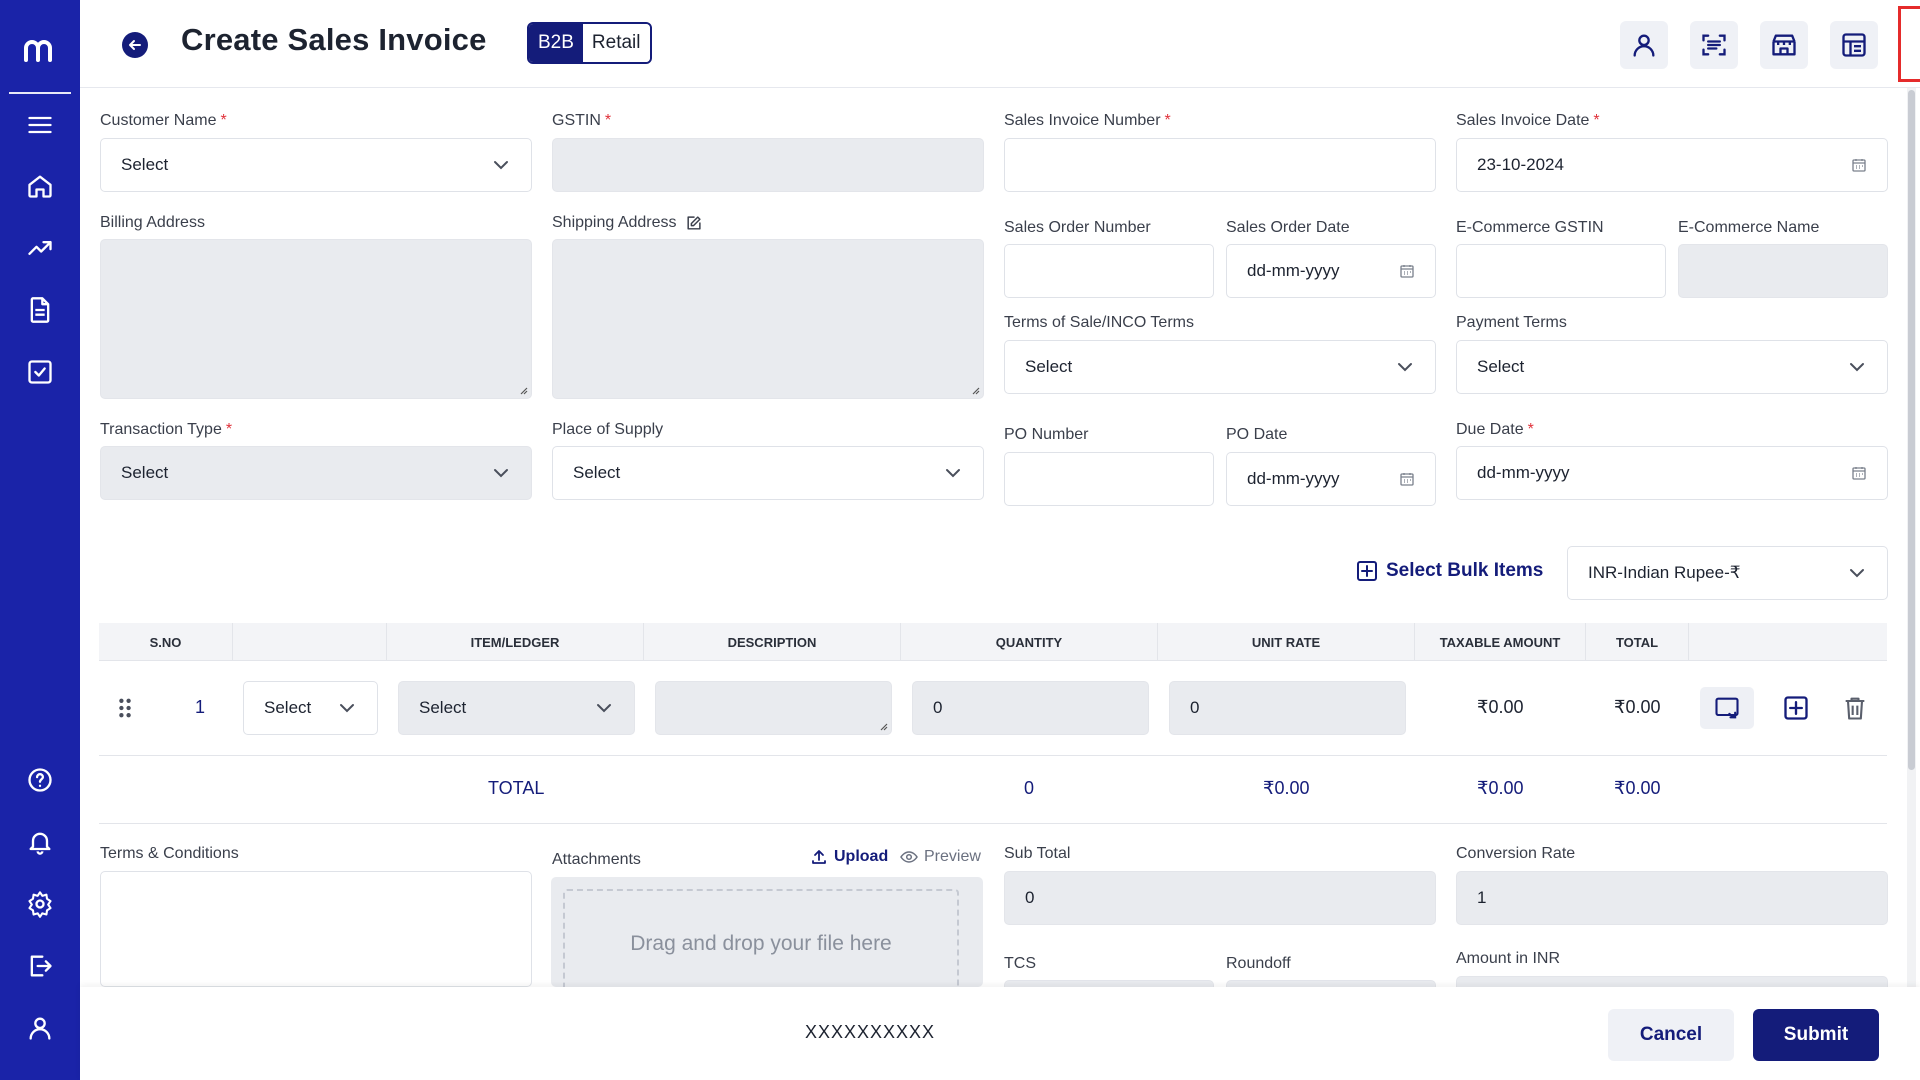  I want to click on sidebar-divider, so click(40, 93).